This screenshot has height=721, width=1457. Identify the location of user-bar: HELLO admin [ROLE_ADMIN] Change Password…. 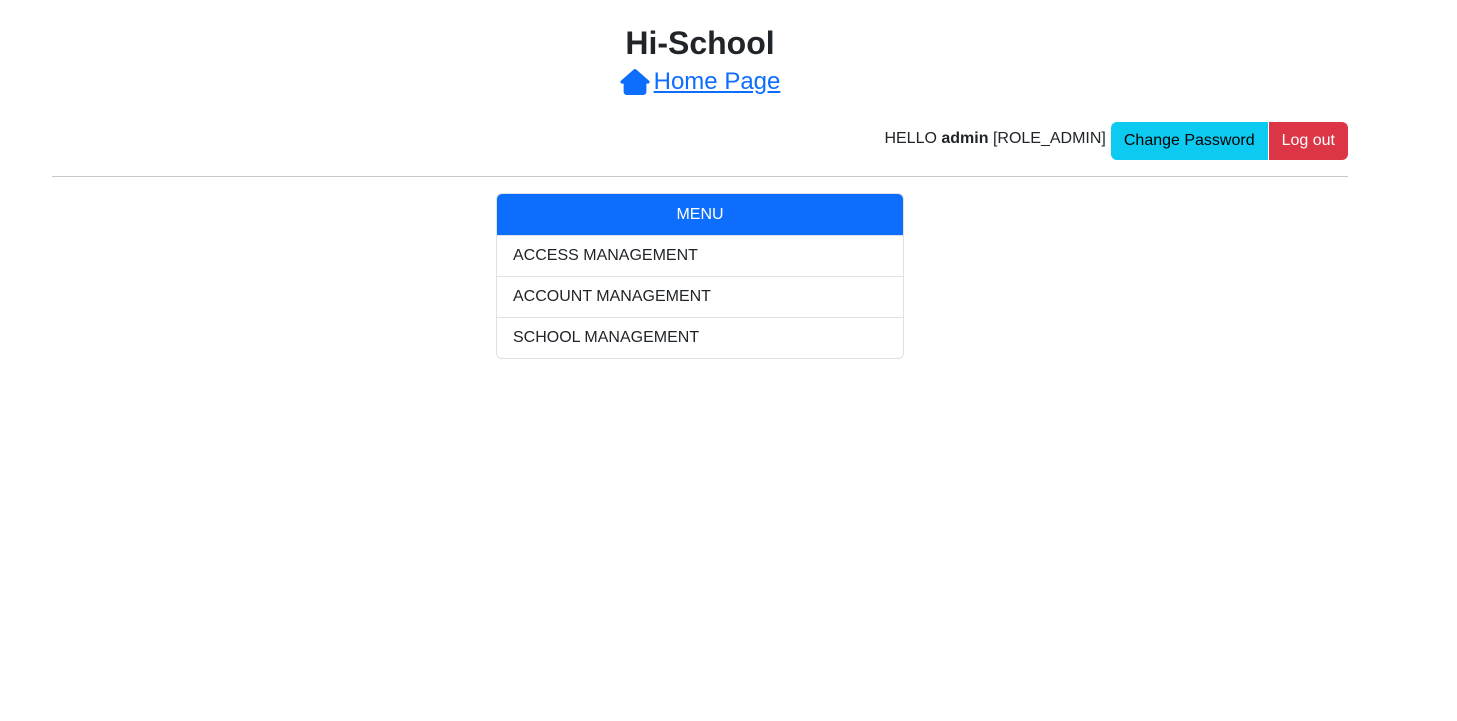
(1116, 141).